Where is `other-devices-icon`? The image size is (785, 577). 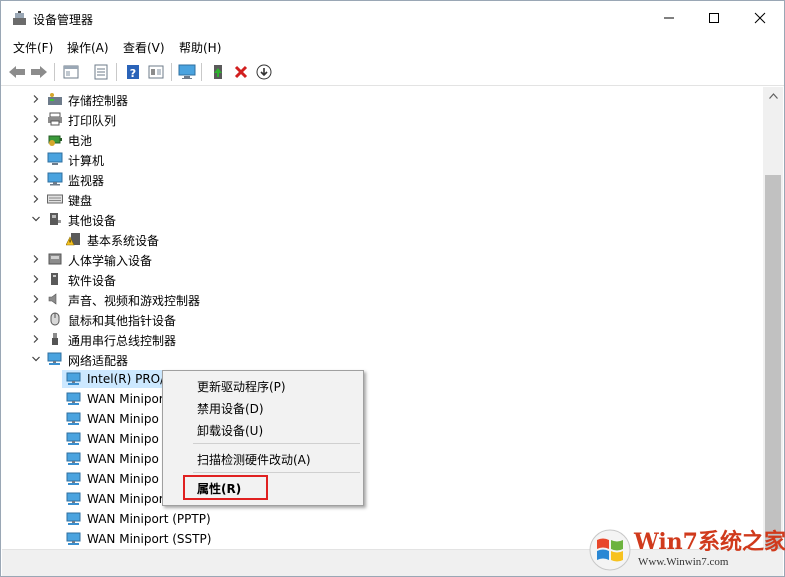 other-devices-icon is located at coordinates (55, 219).